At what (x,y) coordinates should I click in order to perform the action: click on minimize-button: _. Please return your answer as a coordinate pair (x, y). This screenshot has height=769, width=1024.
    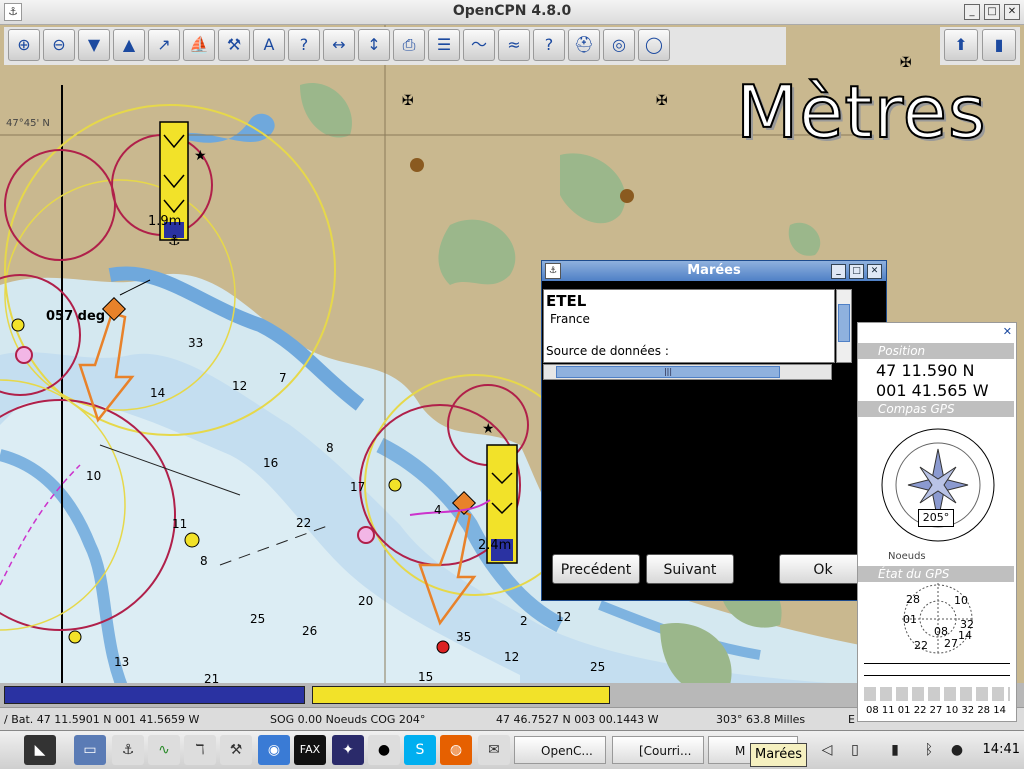
    Looking at the image, I should click on (972, 12).